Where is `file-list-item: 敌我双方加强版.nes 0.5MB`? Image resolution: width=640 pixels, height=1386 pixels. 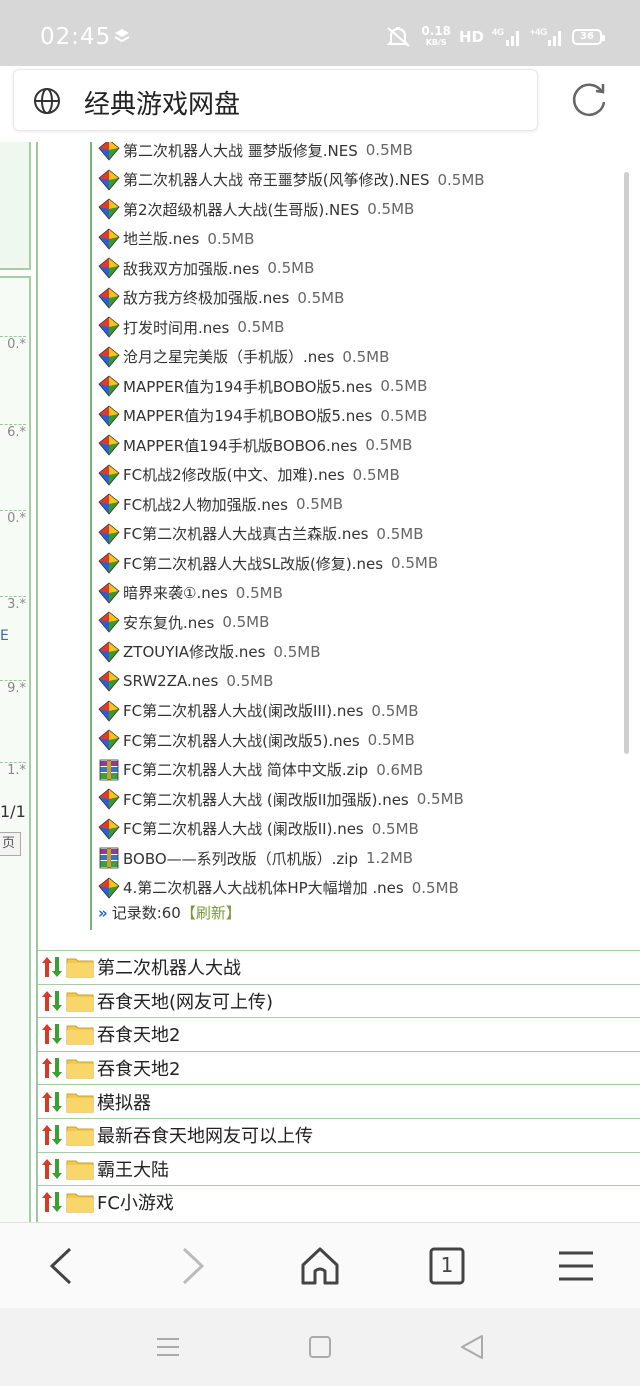 file-list-item: 敌我双方加强版.nes 0.5MB is located at coordinates (206, 268).